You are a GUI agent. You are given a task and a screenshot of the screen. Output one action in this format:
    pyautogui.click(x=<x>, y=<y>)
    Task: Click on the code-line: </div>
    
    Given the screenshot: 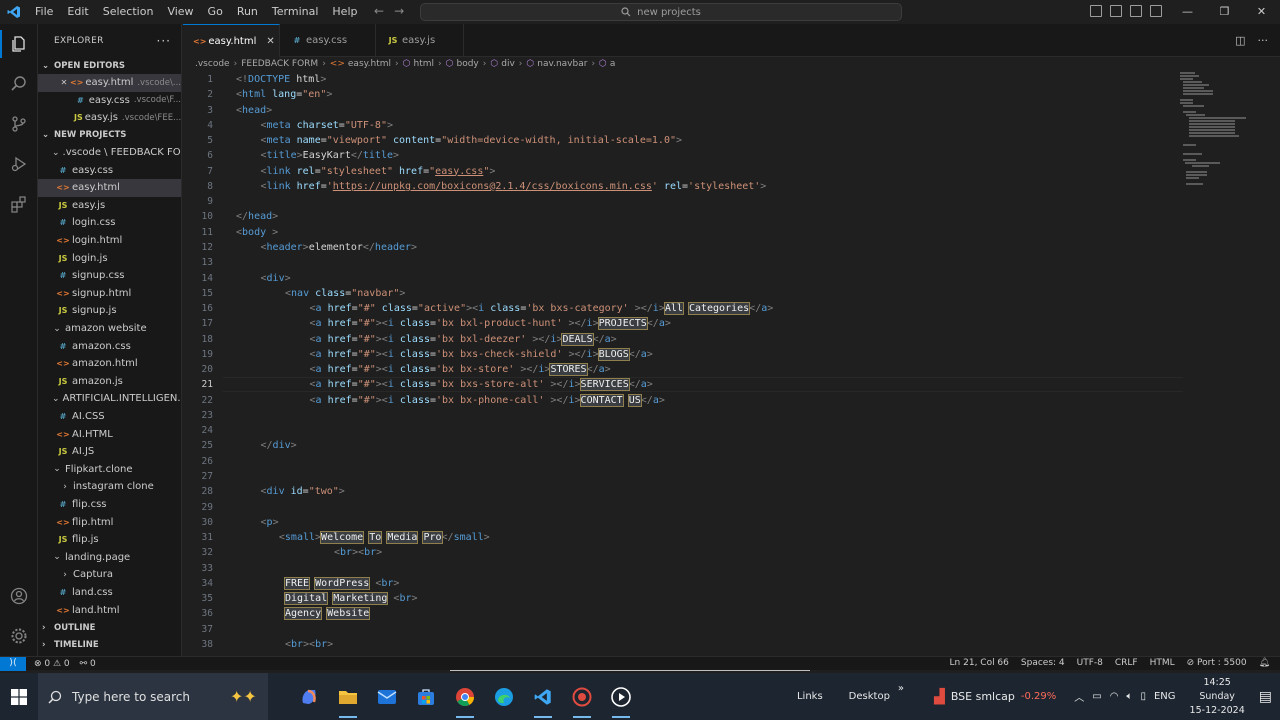 What is the action you would take?
    pyautogui.click(x=279, y=445)
    